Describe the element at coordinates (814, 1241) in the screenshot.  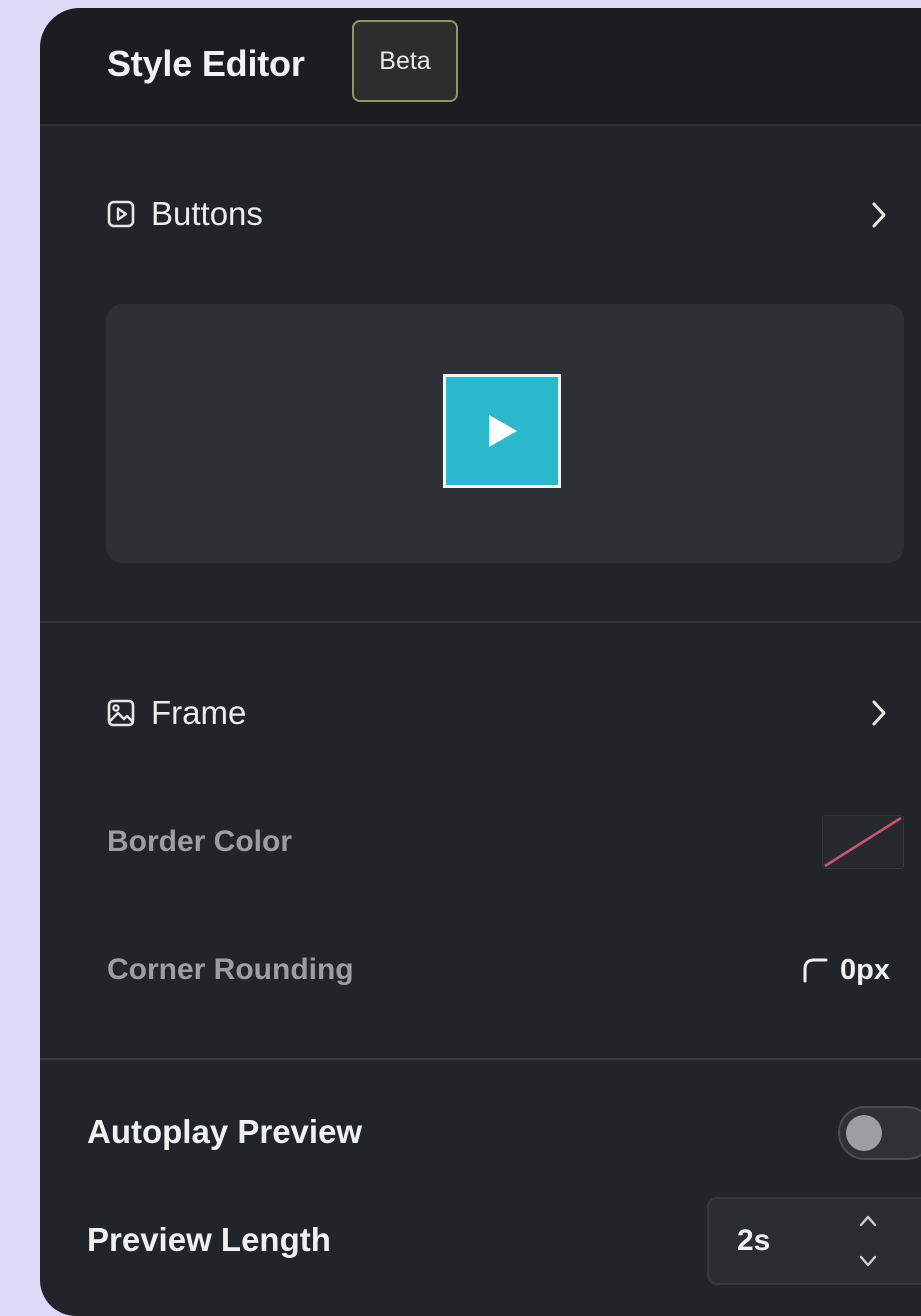
I see `preview-length-stepper: 2s` at that location.